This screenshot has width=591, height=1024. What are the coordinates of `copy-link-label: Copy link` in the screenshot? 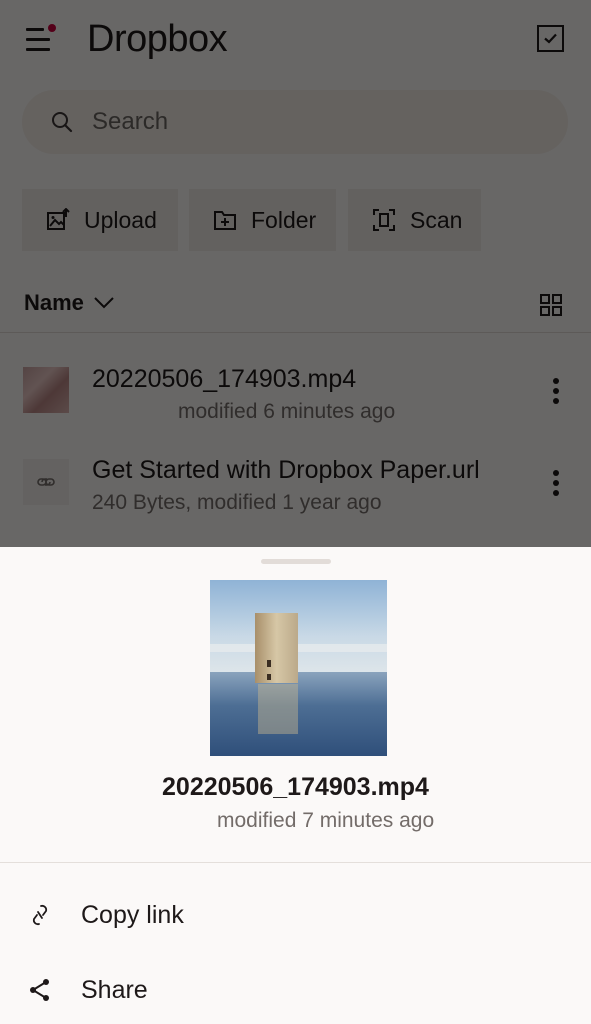 It's located at (132, 914).